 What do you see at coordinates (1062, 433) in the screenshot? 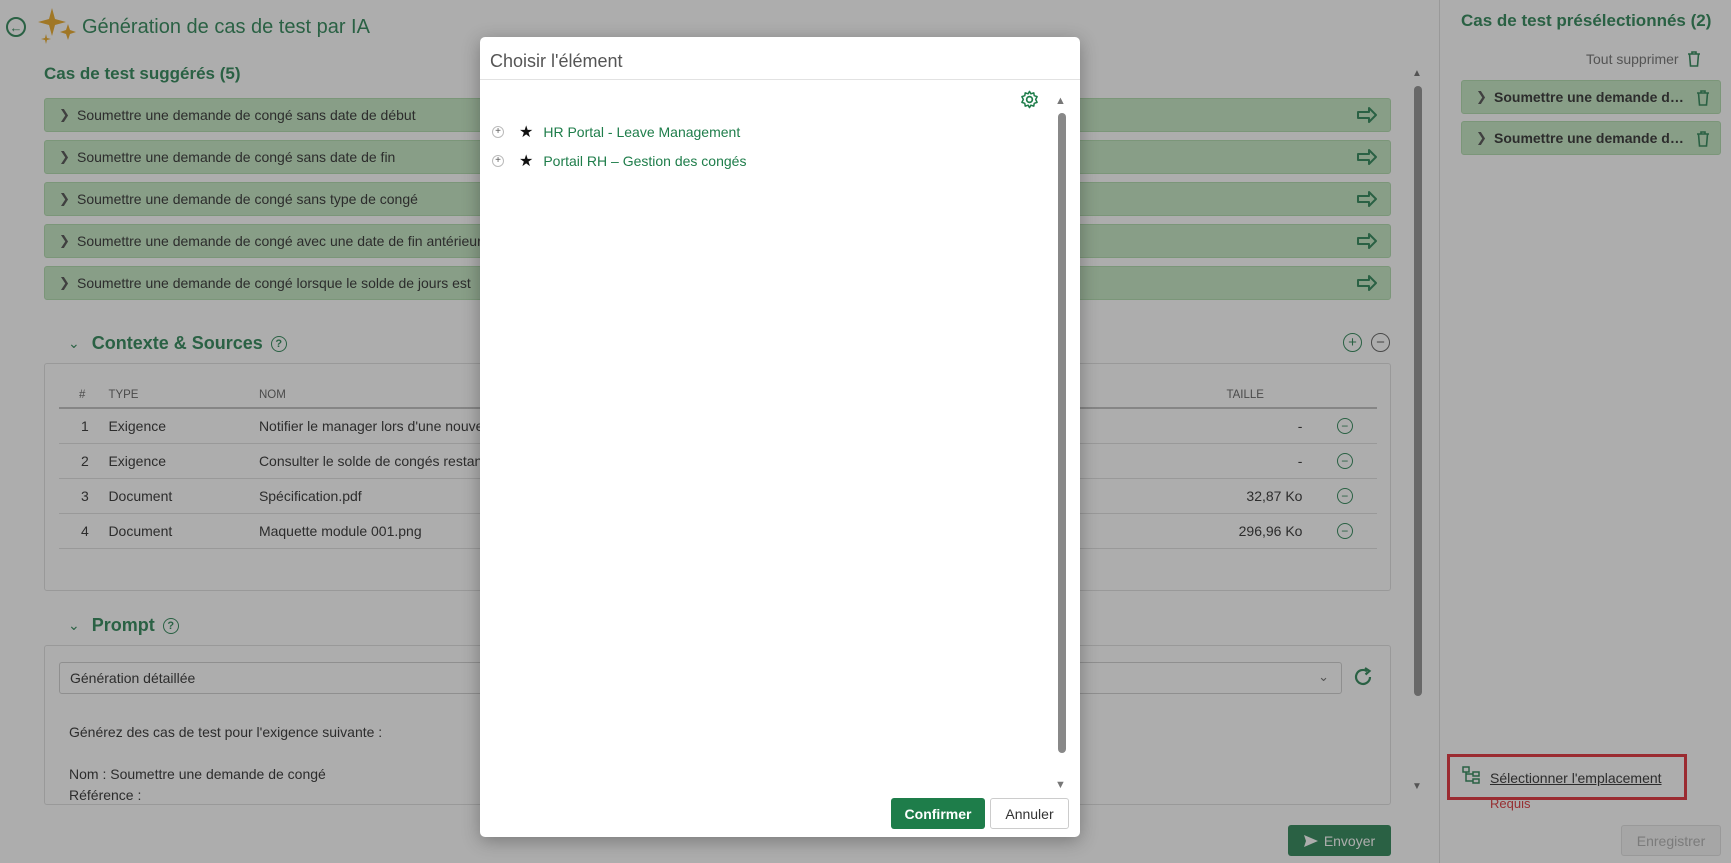
I see `scroll-thumb` at bounding box center [1062, 433].